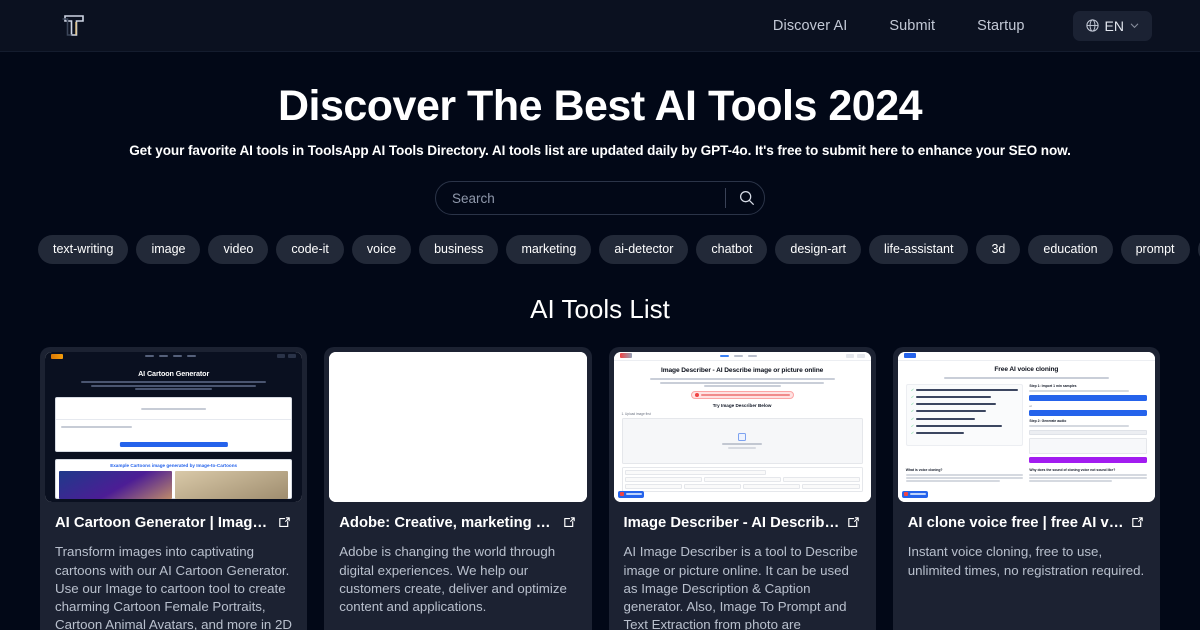 Image resolution: width=1200 pixels, height=630 pixels. What do you see at coordinates (238, 249) in the screenshot?
I see `category-tag-video: video` at bounding box center [238, 249].